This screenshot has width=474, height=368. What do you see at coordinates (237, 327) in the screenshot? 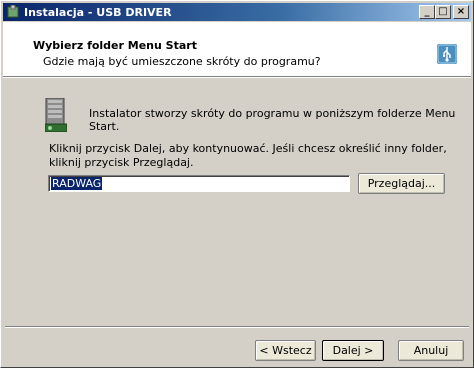
I see `footer-divider` at bounding box center [237, 327].